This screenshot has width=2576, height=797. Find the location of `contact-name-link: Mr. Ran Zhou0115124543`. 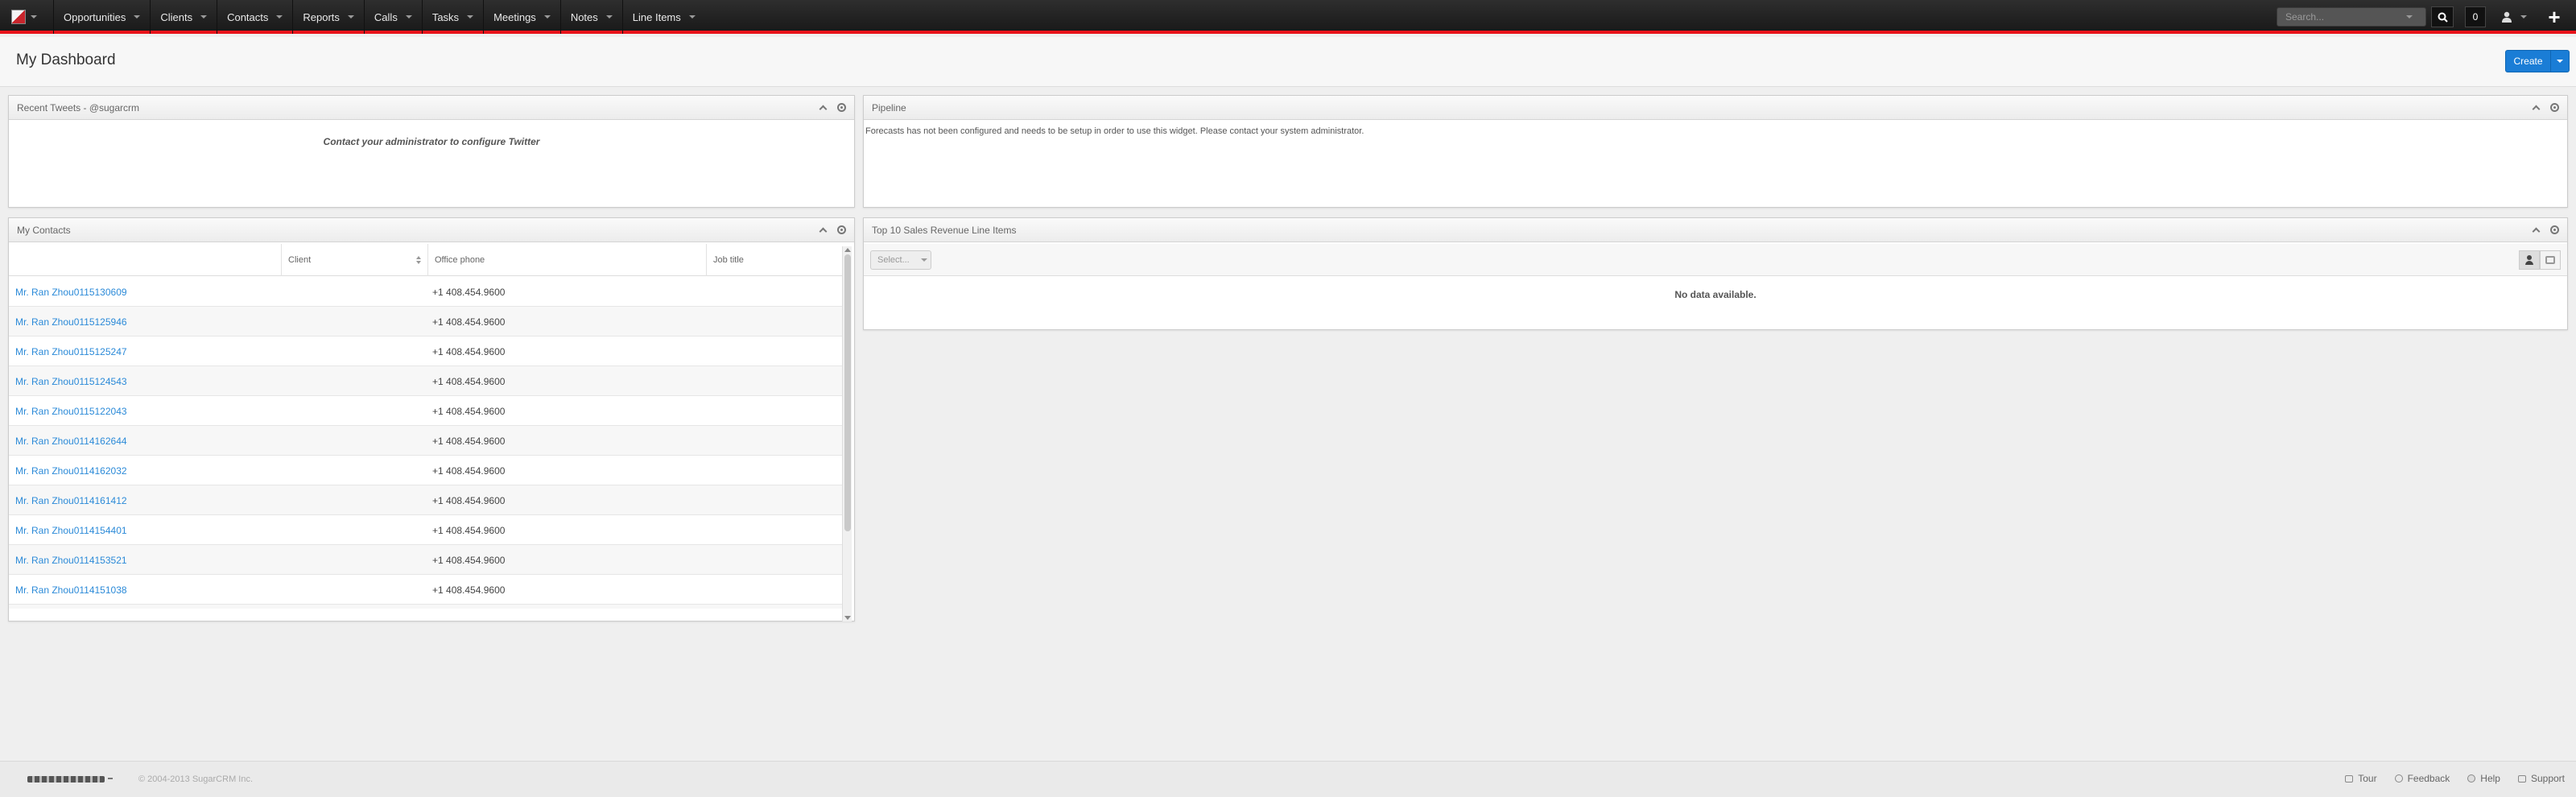

contact-name-link: Mr. Ran Zhou0115124543 is located at coordinates (71, 381).